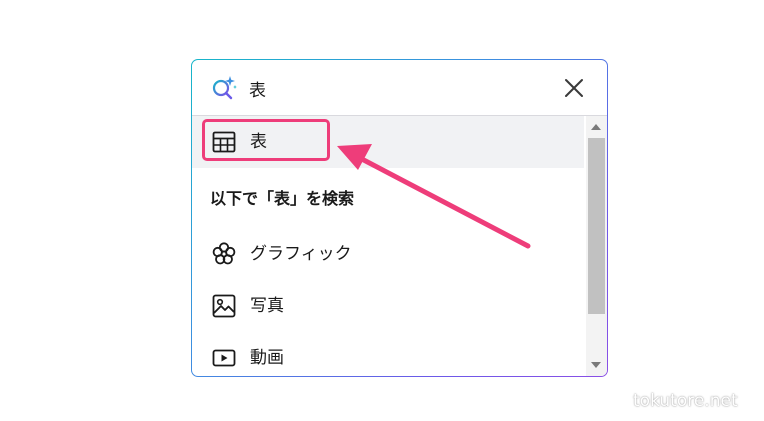  I want to click on search-input, so click(389, 88).